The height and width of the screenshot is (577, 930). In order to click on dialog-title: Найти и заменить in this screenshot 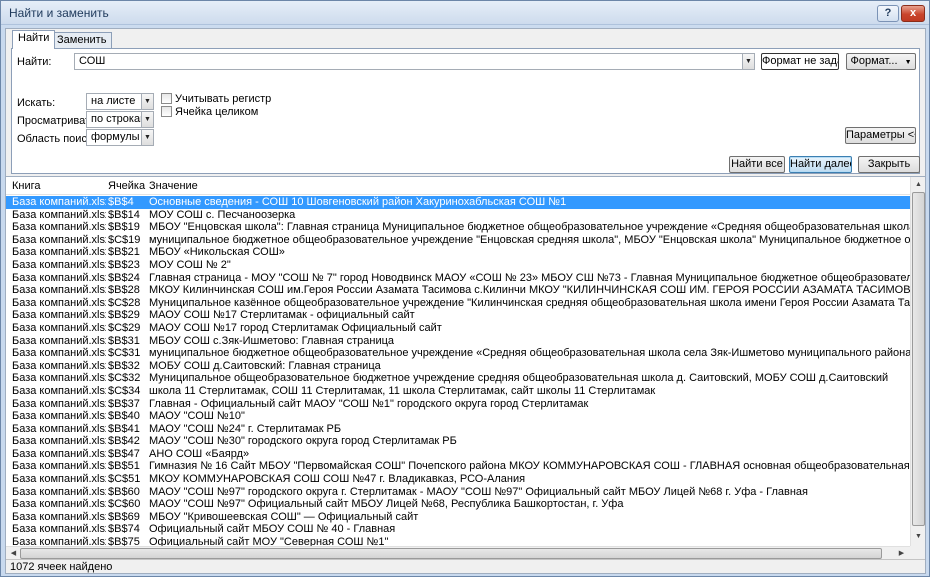, I will do `click(59, 13)`.